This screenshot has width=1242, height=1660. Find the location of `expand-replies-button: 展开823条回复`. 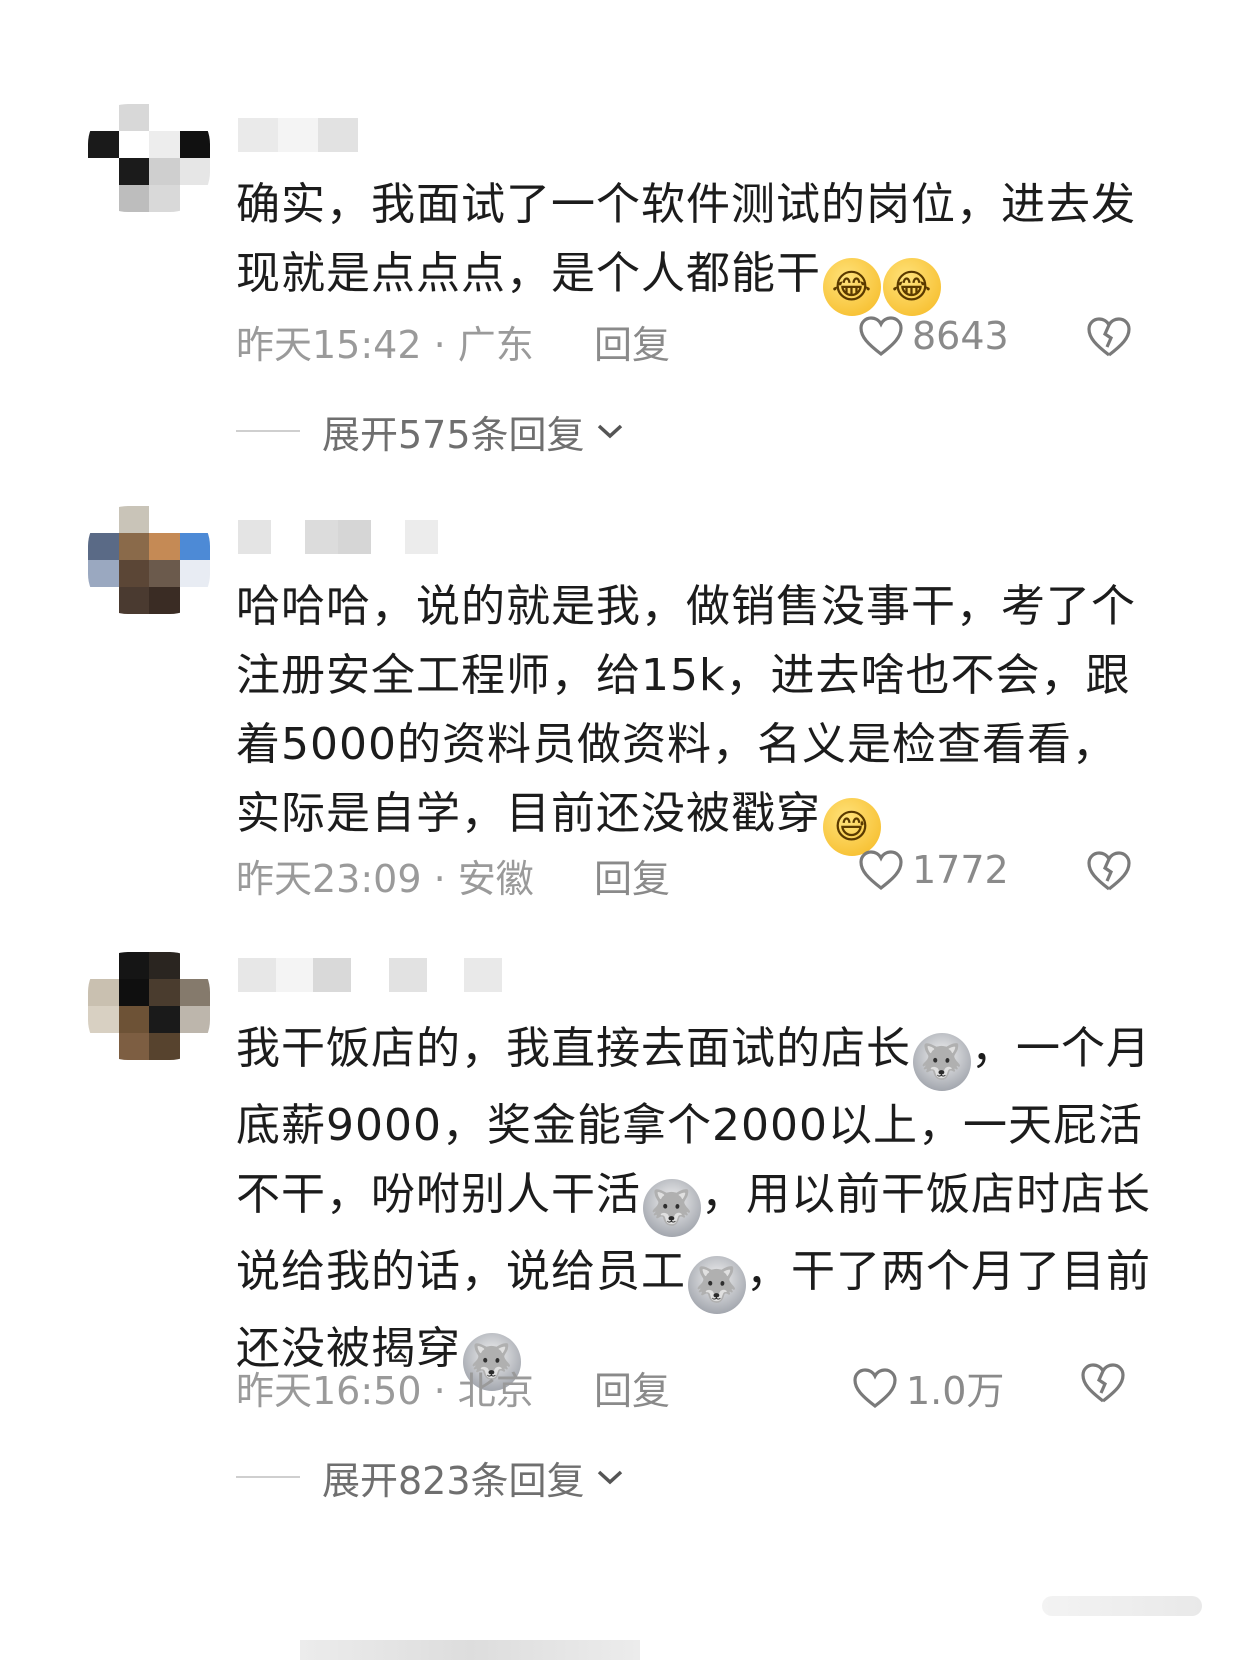

expand-replies-button: 展开823条回复 is located at coordinates (430, 1477).